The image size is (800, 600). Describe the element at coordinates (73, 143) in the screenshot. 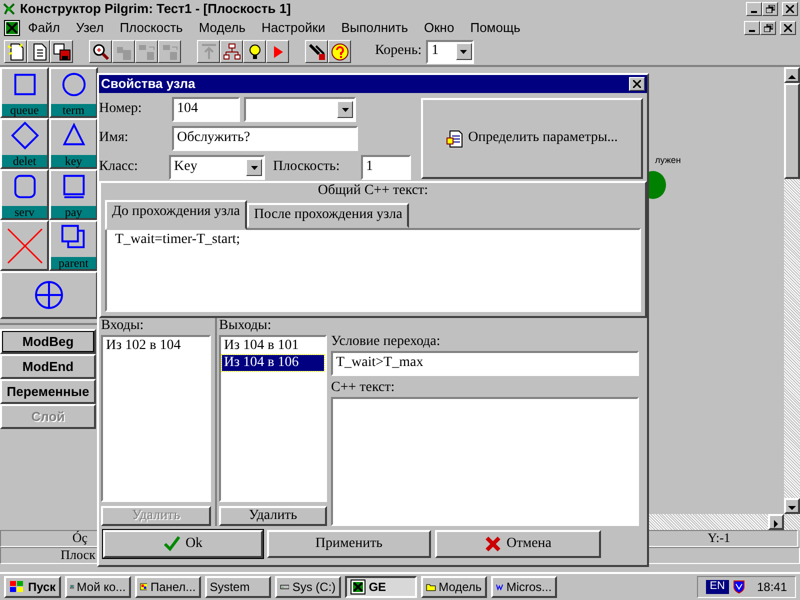

I see `palette-tool: key` at that location.